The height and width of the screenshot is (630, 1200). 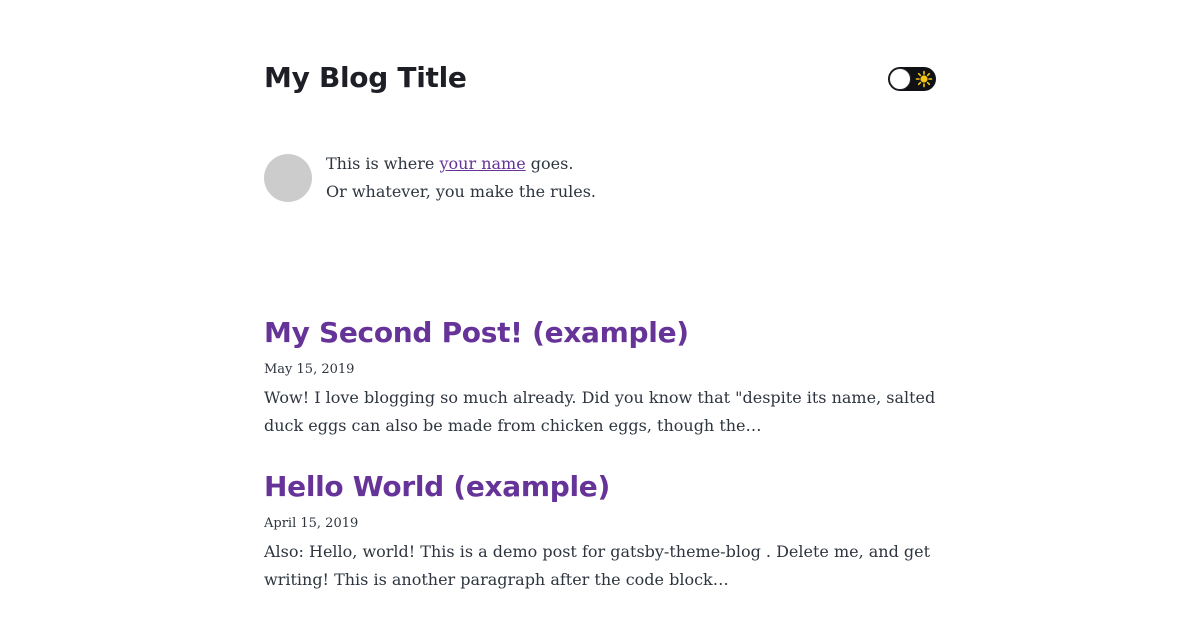 I want to click on author-name-link: your name, so click(x=482, y=163).